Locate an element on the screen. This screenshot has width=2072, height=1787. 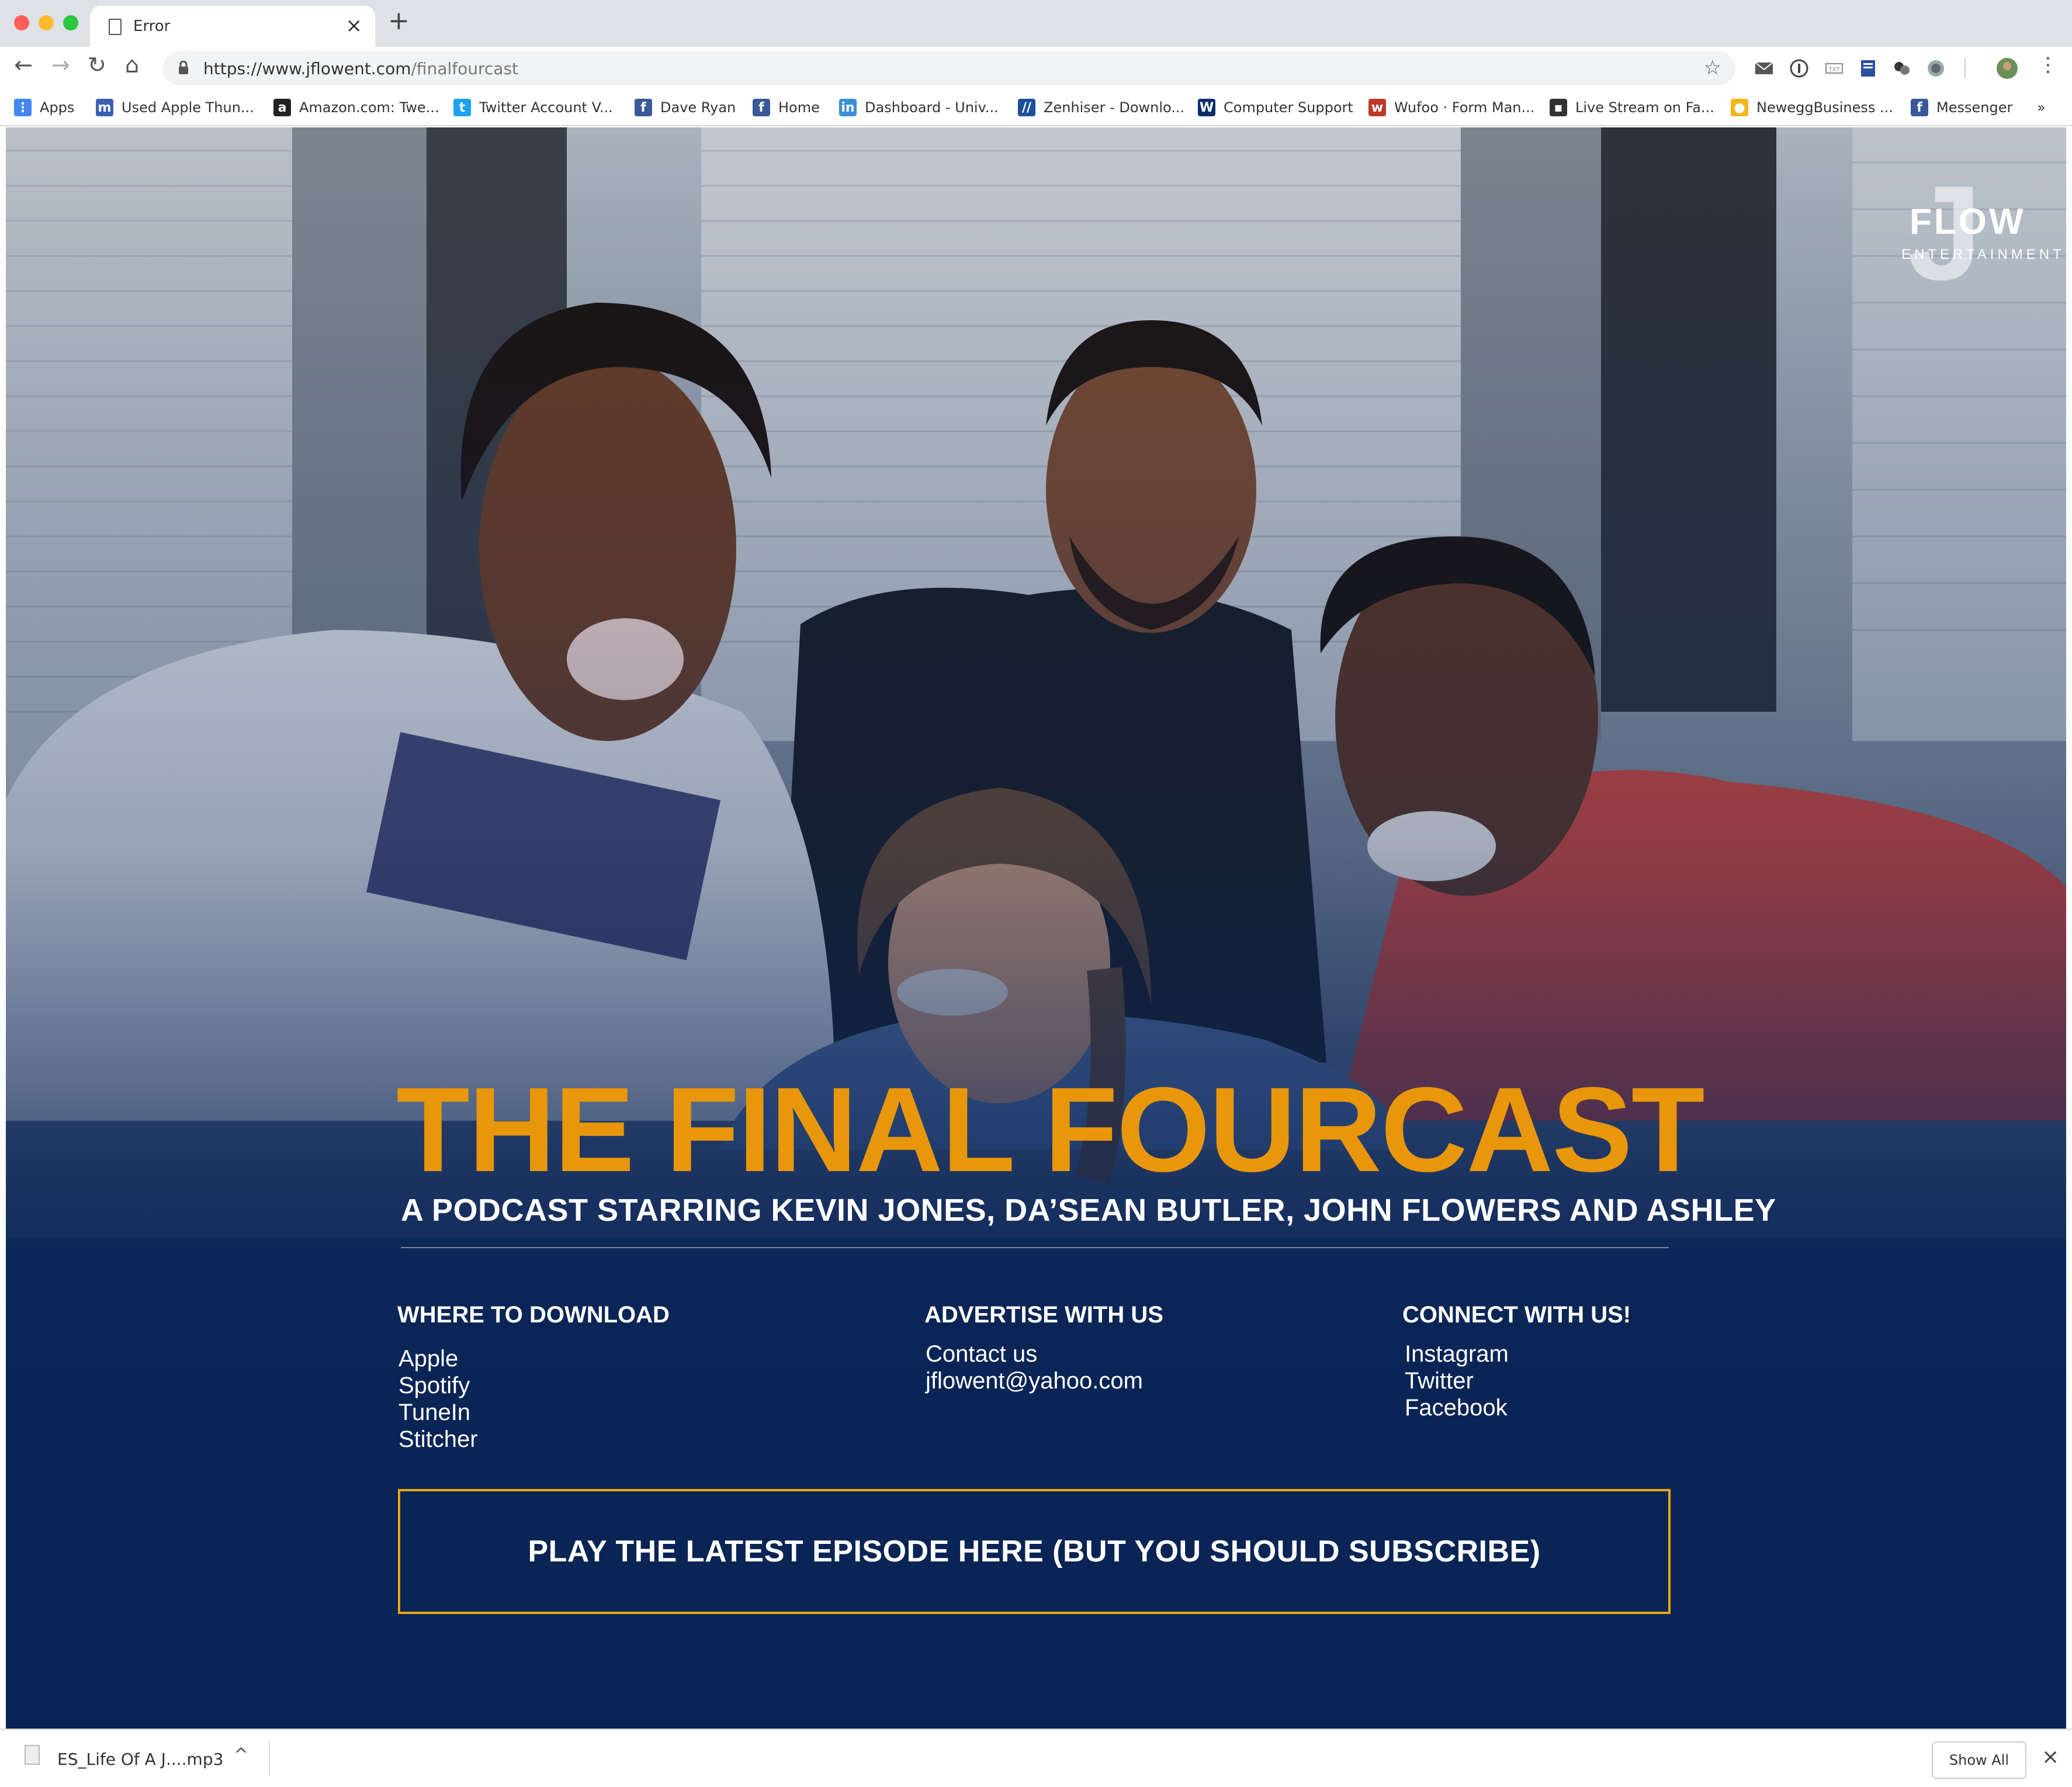
mail-extension-icon is located at coordinates (1764, 68).